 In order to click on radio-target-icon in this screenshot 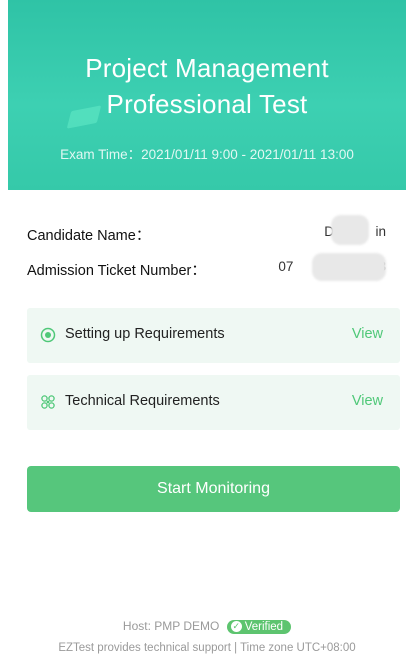, I will do `click(48, 335)`.